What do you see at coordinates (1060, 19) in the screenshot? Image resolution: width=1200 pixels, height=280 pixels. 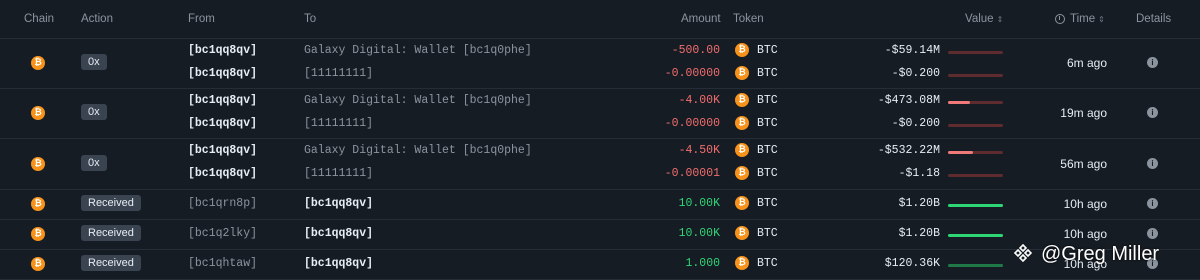 I see `clock-icon` at bounding box center [1060, 19].